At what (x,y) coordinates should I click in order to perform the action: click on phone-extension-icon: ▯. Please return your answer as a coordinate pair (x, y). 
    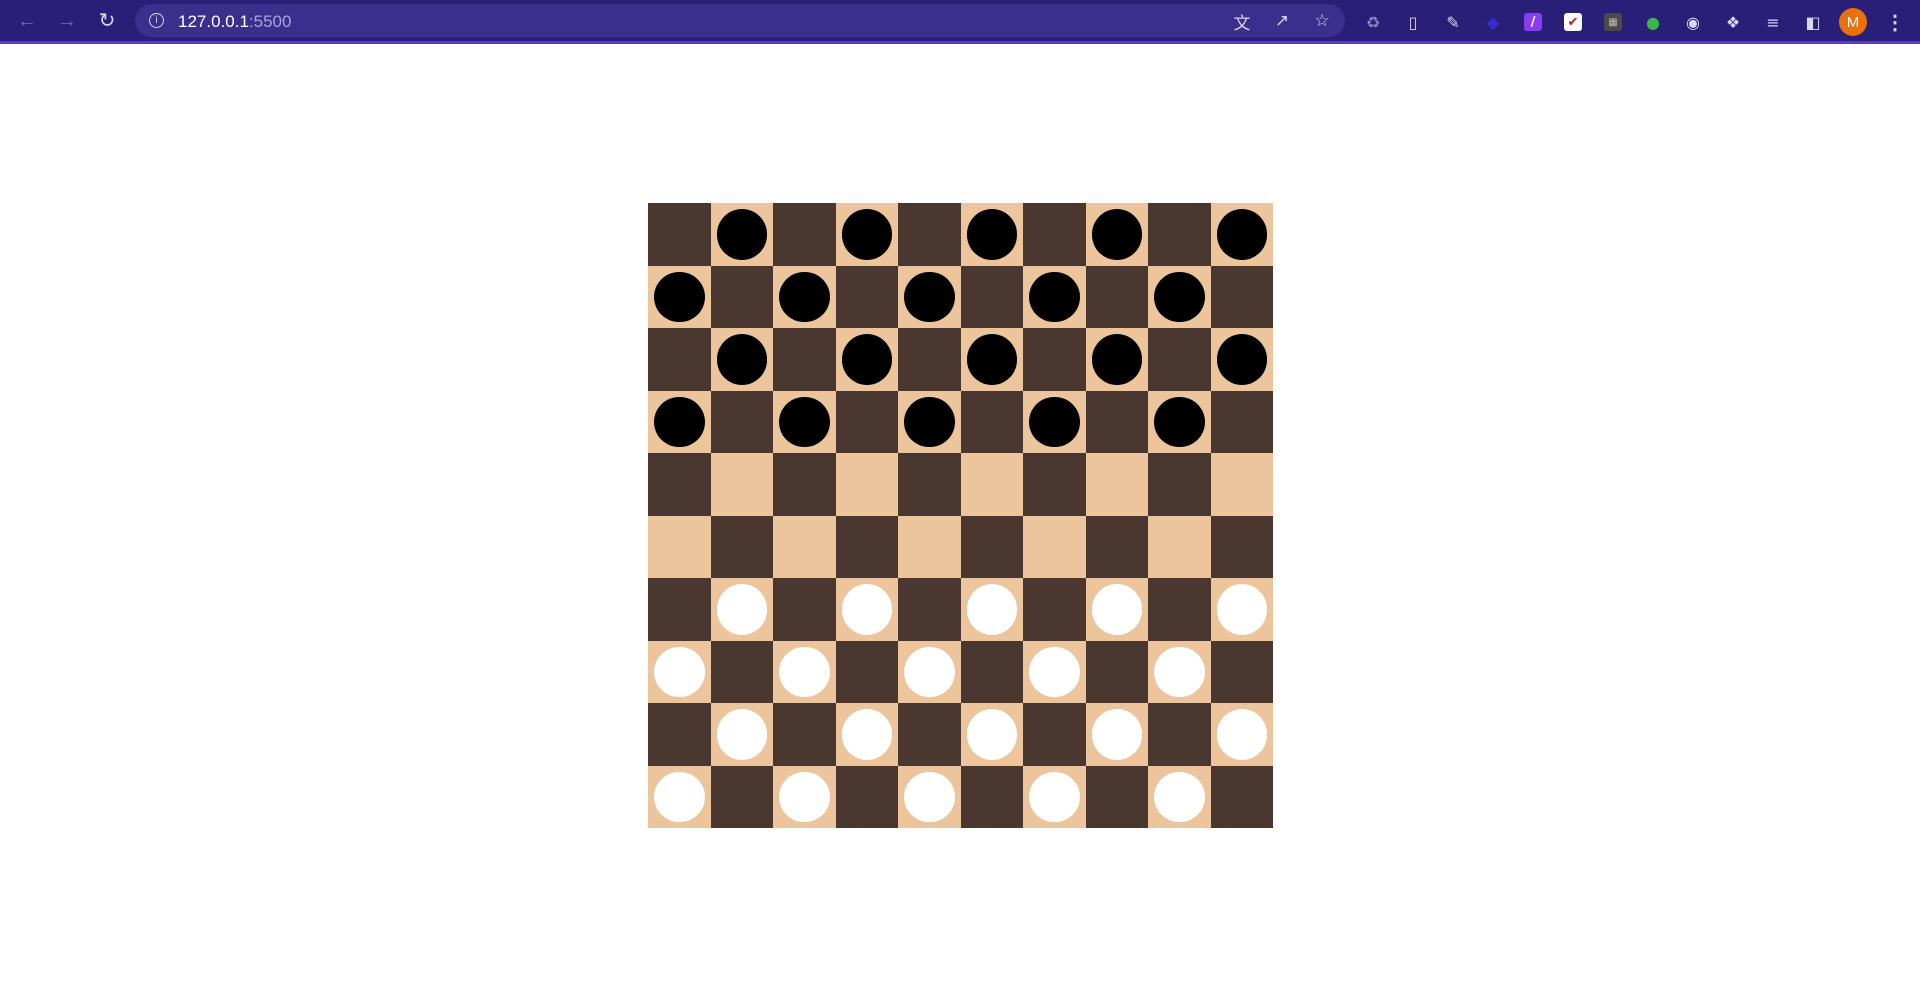
    Looking at the image, I should click on (1413, 22).